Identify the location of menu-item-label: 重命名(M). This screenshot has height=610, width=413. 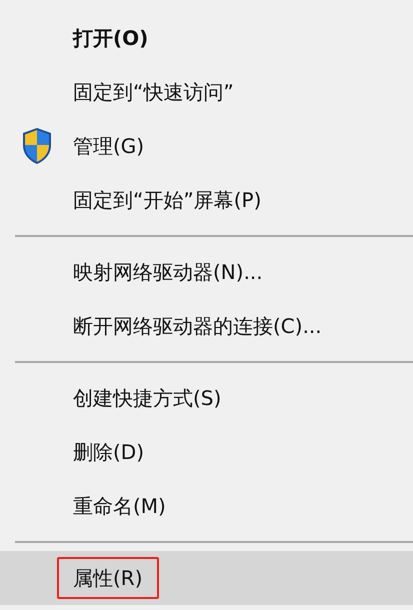
(119, 506).